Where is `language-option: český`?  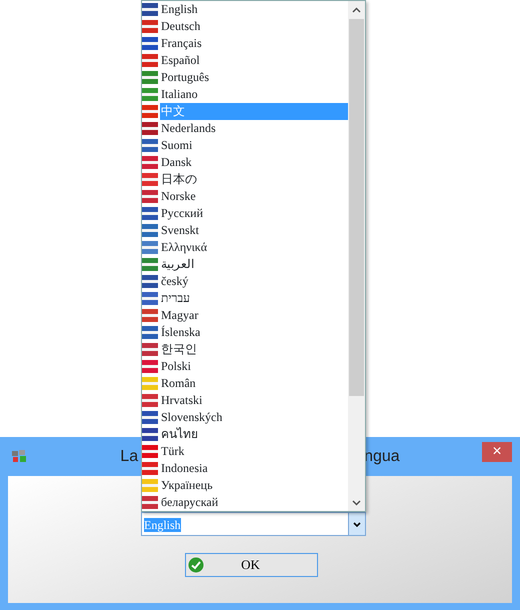
language-option: český is located at coordinates (254, 281).